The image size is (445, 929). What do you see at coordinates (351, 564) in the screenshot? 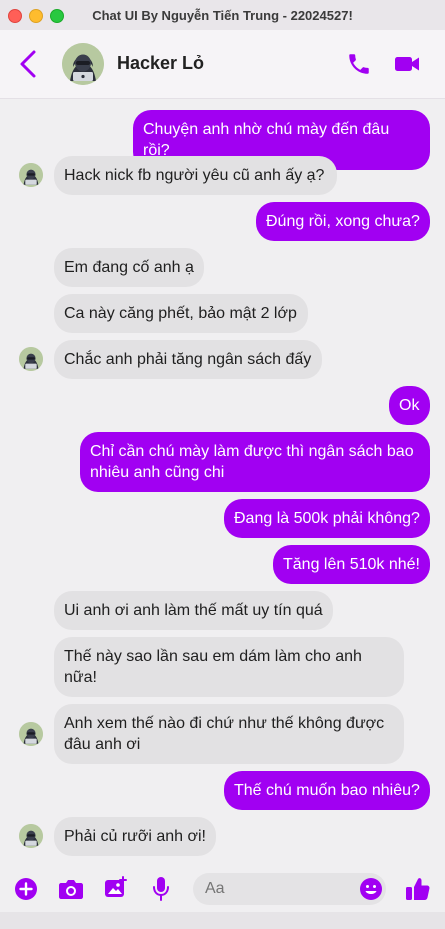
I see `message-outgoing: Tăng lên 510k nhé!` at bounding box center [351, 564].